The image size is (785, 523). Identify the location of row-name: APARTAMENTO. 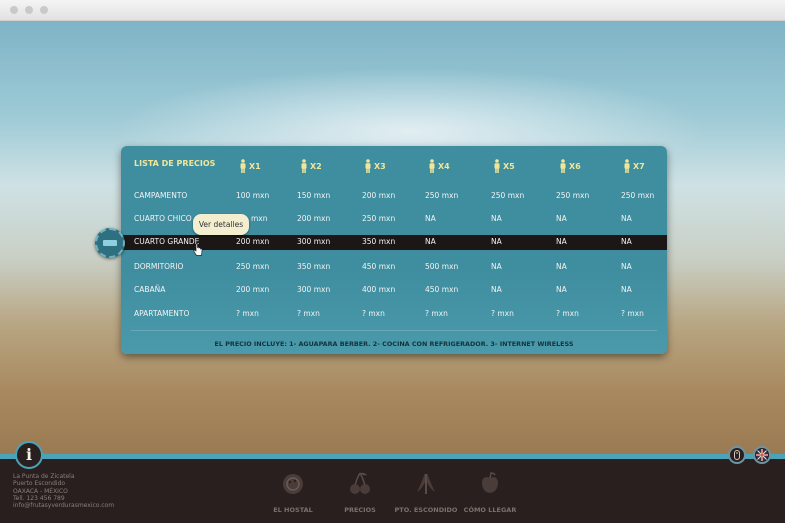
(162, 313).